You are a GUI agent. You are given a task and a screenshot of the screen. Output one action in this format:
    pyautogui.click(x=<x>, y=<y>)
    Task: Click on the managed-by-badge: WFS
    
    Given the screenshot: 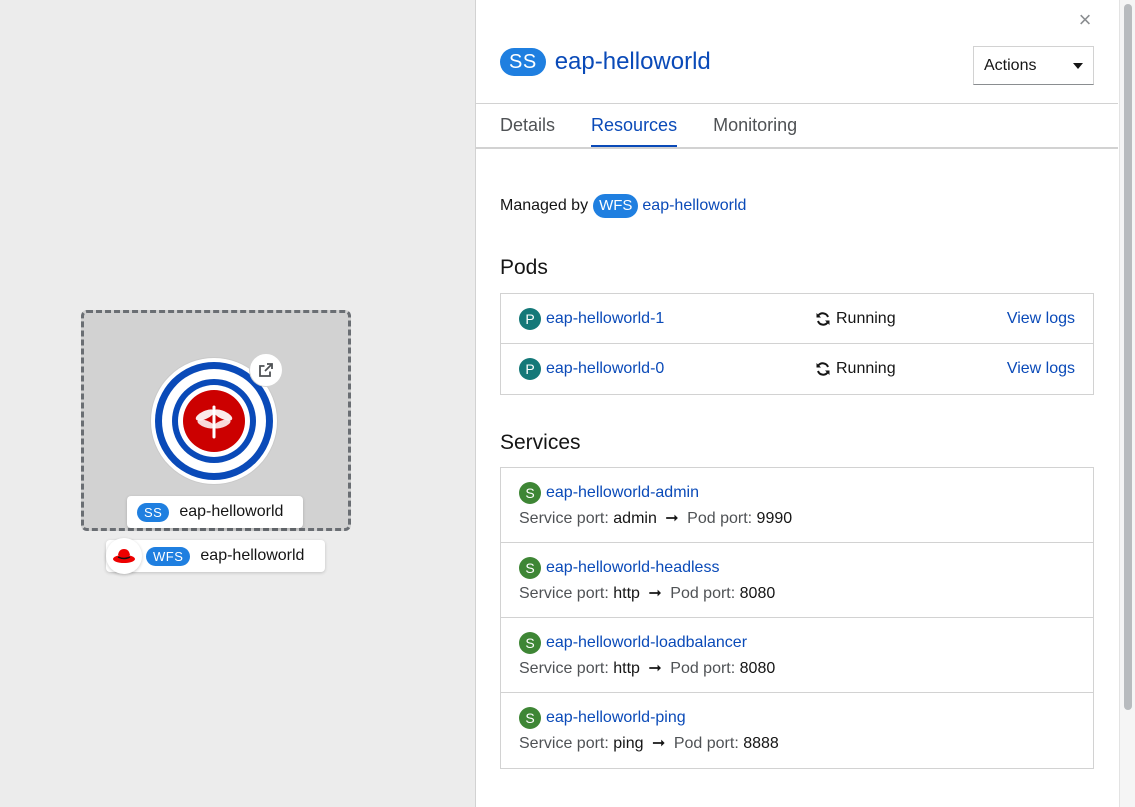 What is the action you would take?
    pyautogui.click(x=616, y=206)
    